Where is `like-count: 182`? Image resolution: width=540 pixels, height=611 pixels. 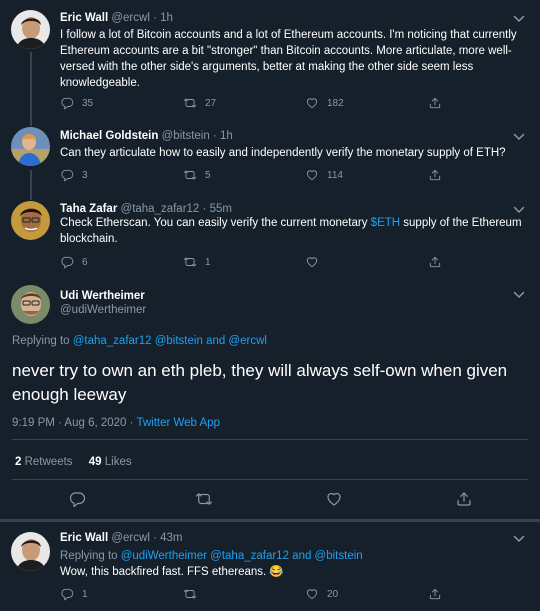 like-count: 182 is located at coordinates (335, 103).